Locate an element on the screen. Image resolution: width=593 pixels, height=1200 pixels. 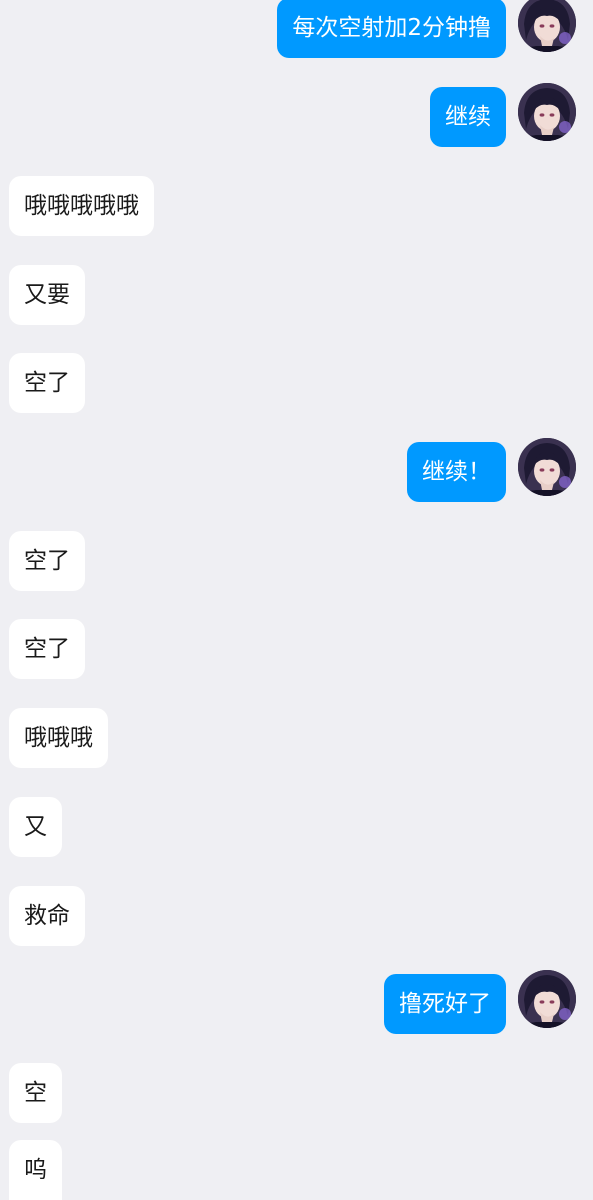
incoming-message-bubble: 呜 is located at coordinates (35, 1170).